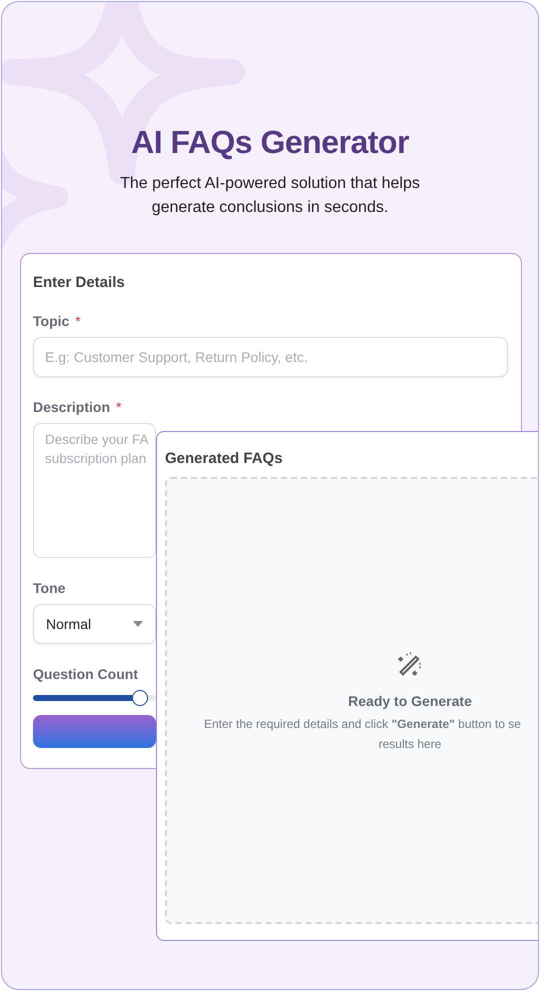  Describe the element at coordinates (49, 588) in the screenshot. I see `field-label: Tone` at that location.